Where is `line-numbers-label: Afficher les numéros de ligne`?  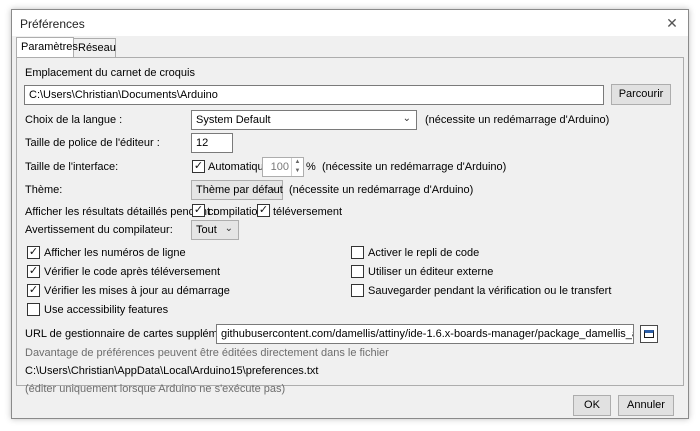
line-numbers-label: Afficher les numéros de ligne is located at coordinates (115, 253).